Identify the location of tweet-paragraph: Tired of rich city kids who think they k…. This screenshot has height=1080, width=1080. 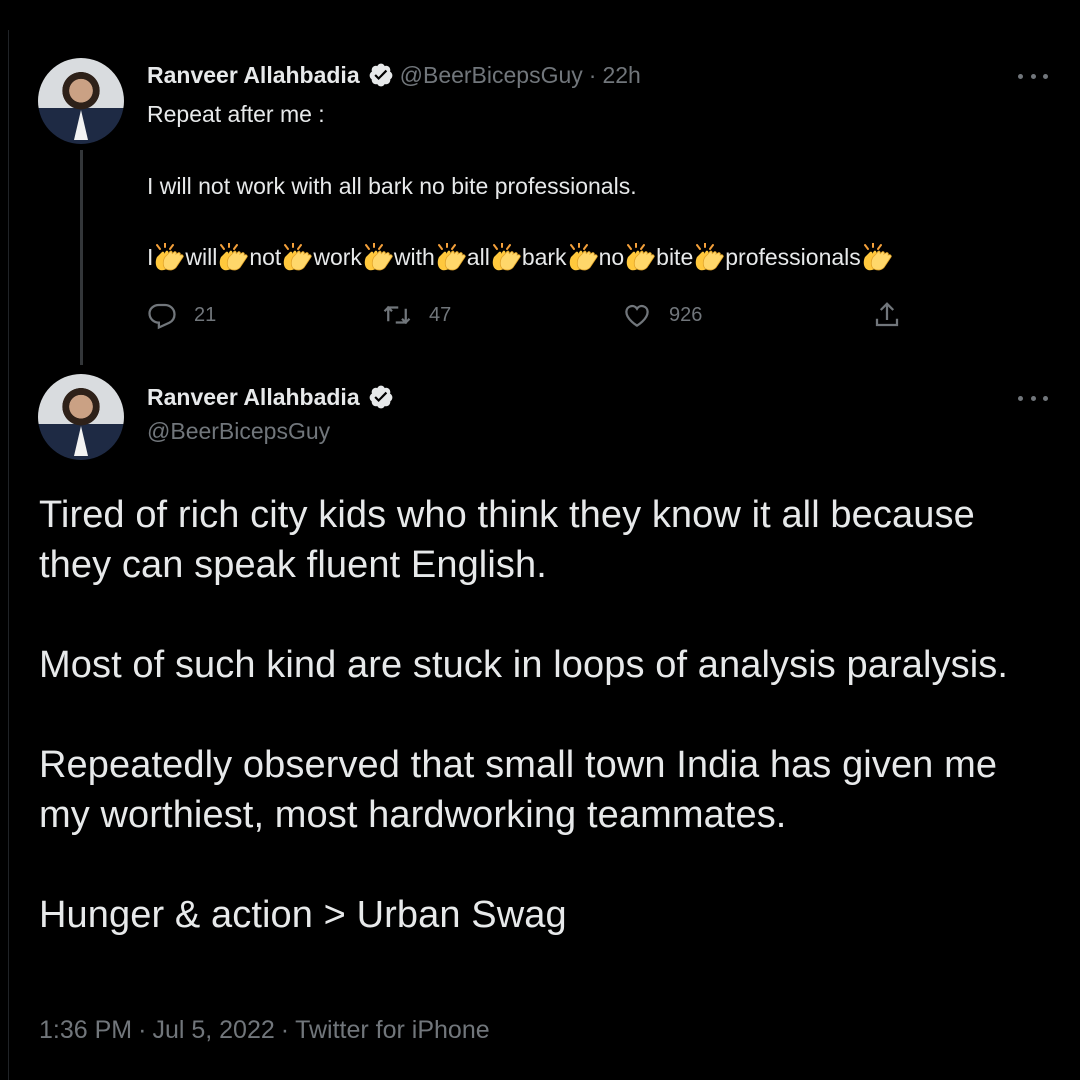
(507, 540).